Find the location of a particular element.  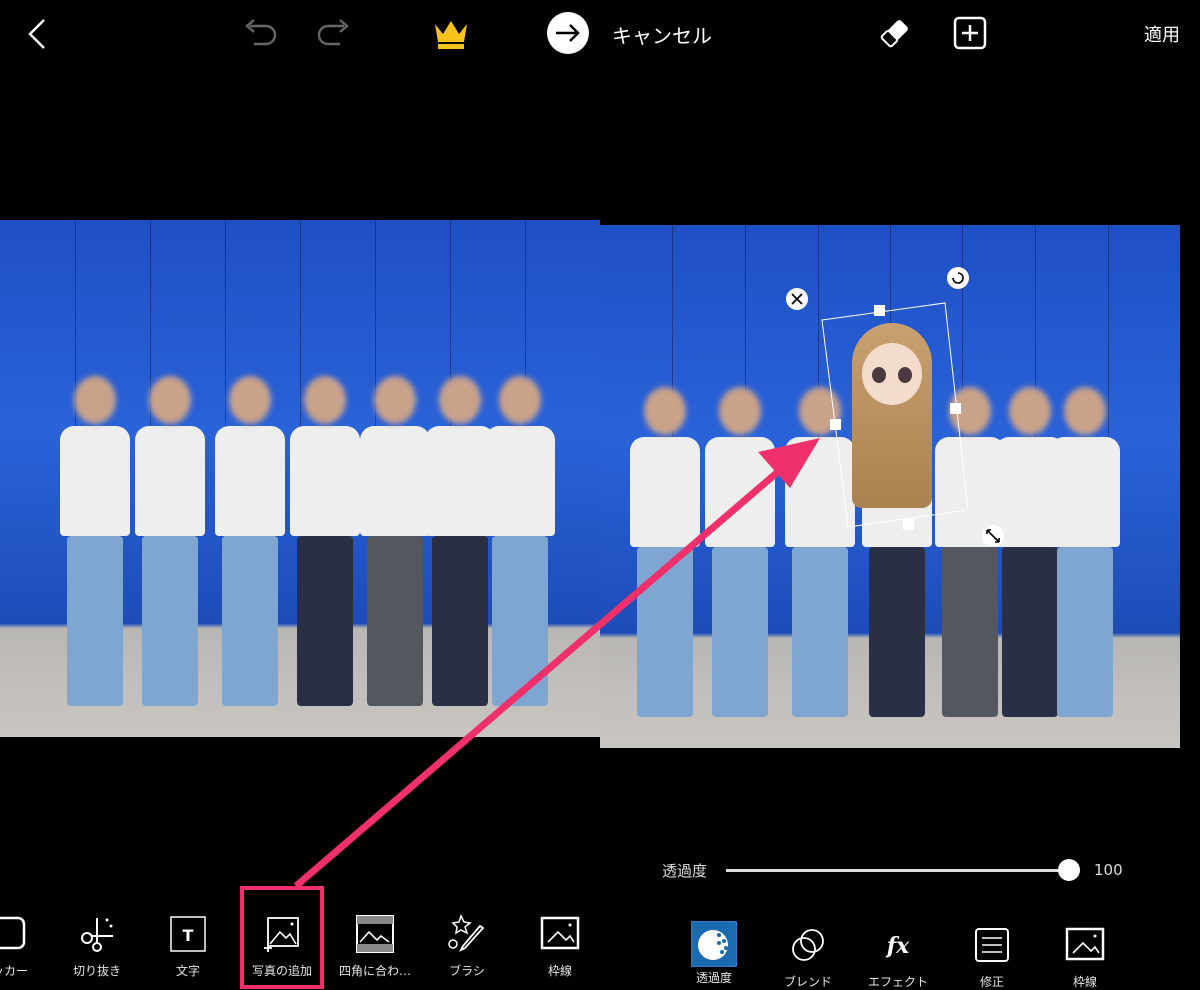

tool-effect: fx エフェクト is located at coordinates (898, 957).